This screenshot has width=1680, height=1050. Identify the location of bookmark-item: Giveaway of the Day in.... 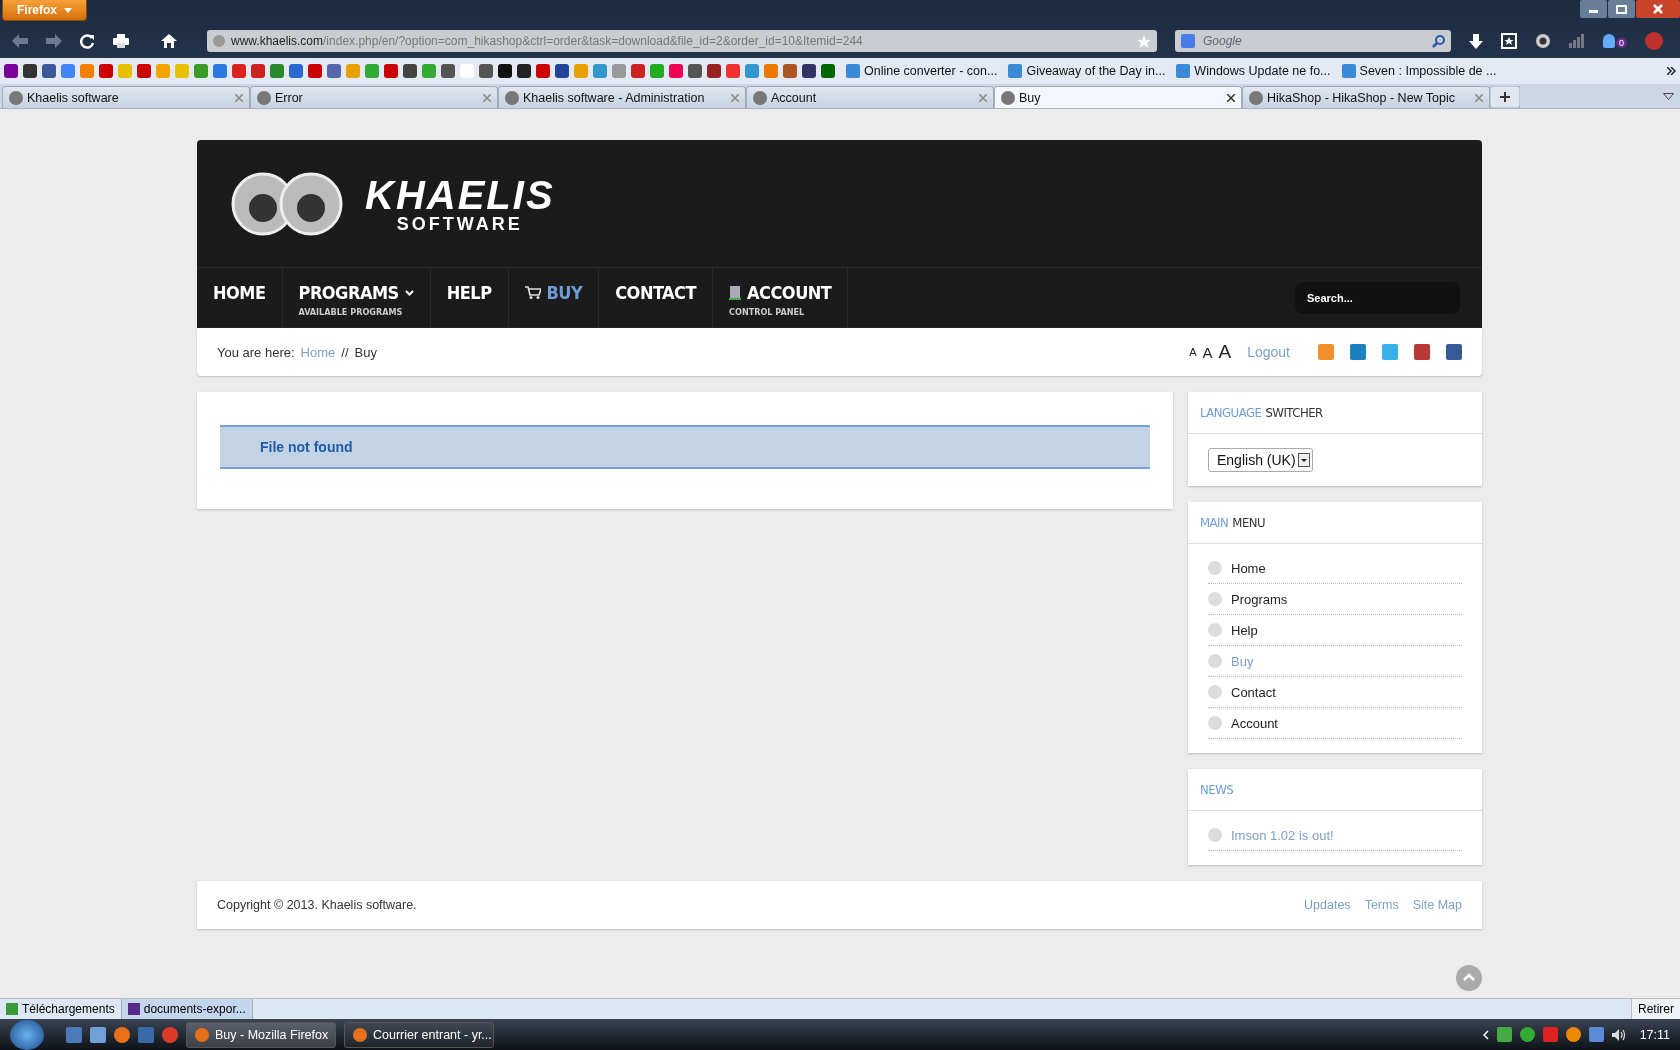
(1087, 71).